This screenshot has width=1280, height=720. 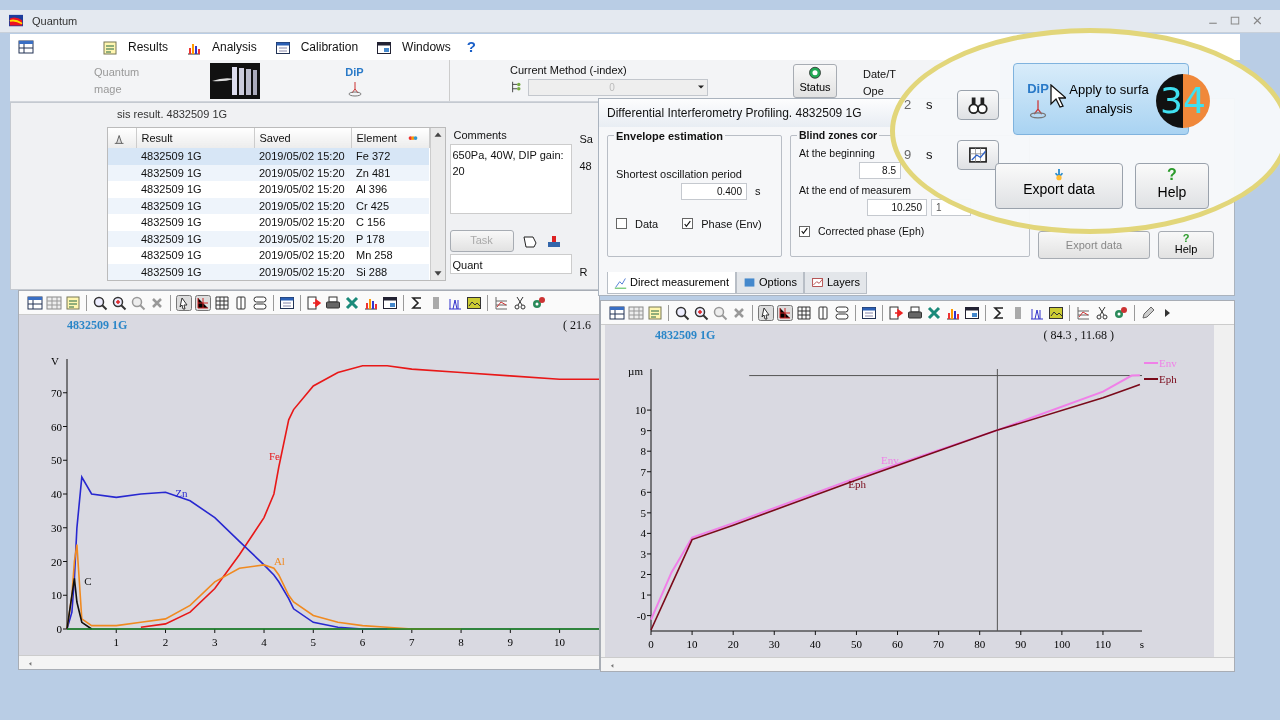 What do you see at coordinates (643, 595) in the screenshot?
I see `tick-label: 1` at bounding box center [643, 595].